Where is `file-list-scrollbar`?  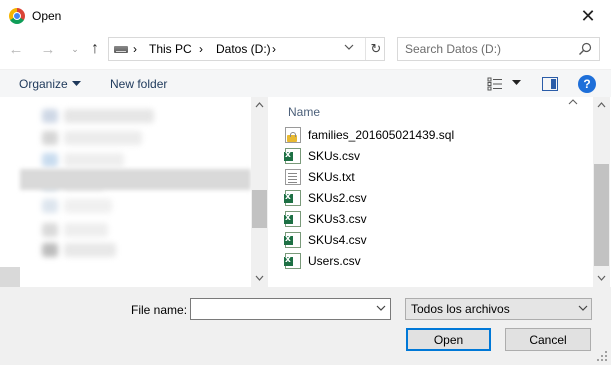 file-list-scrollbar is located at coordinates (601, 192).